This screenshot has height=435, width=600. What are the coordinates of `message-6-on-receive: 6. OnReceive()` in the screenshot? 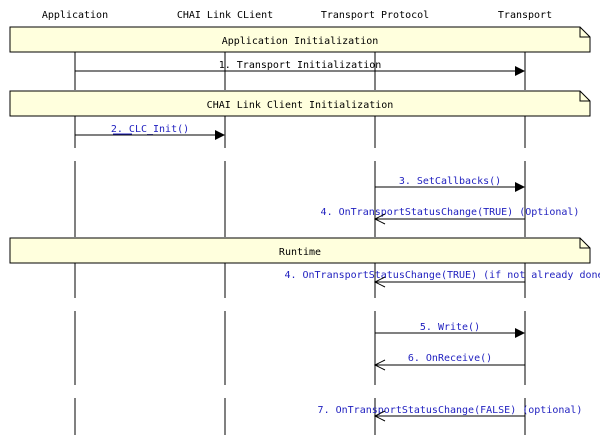 It's located at (449, 362).